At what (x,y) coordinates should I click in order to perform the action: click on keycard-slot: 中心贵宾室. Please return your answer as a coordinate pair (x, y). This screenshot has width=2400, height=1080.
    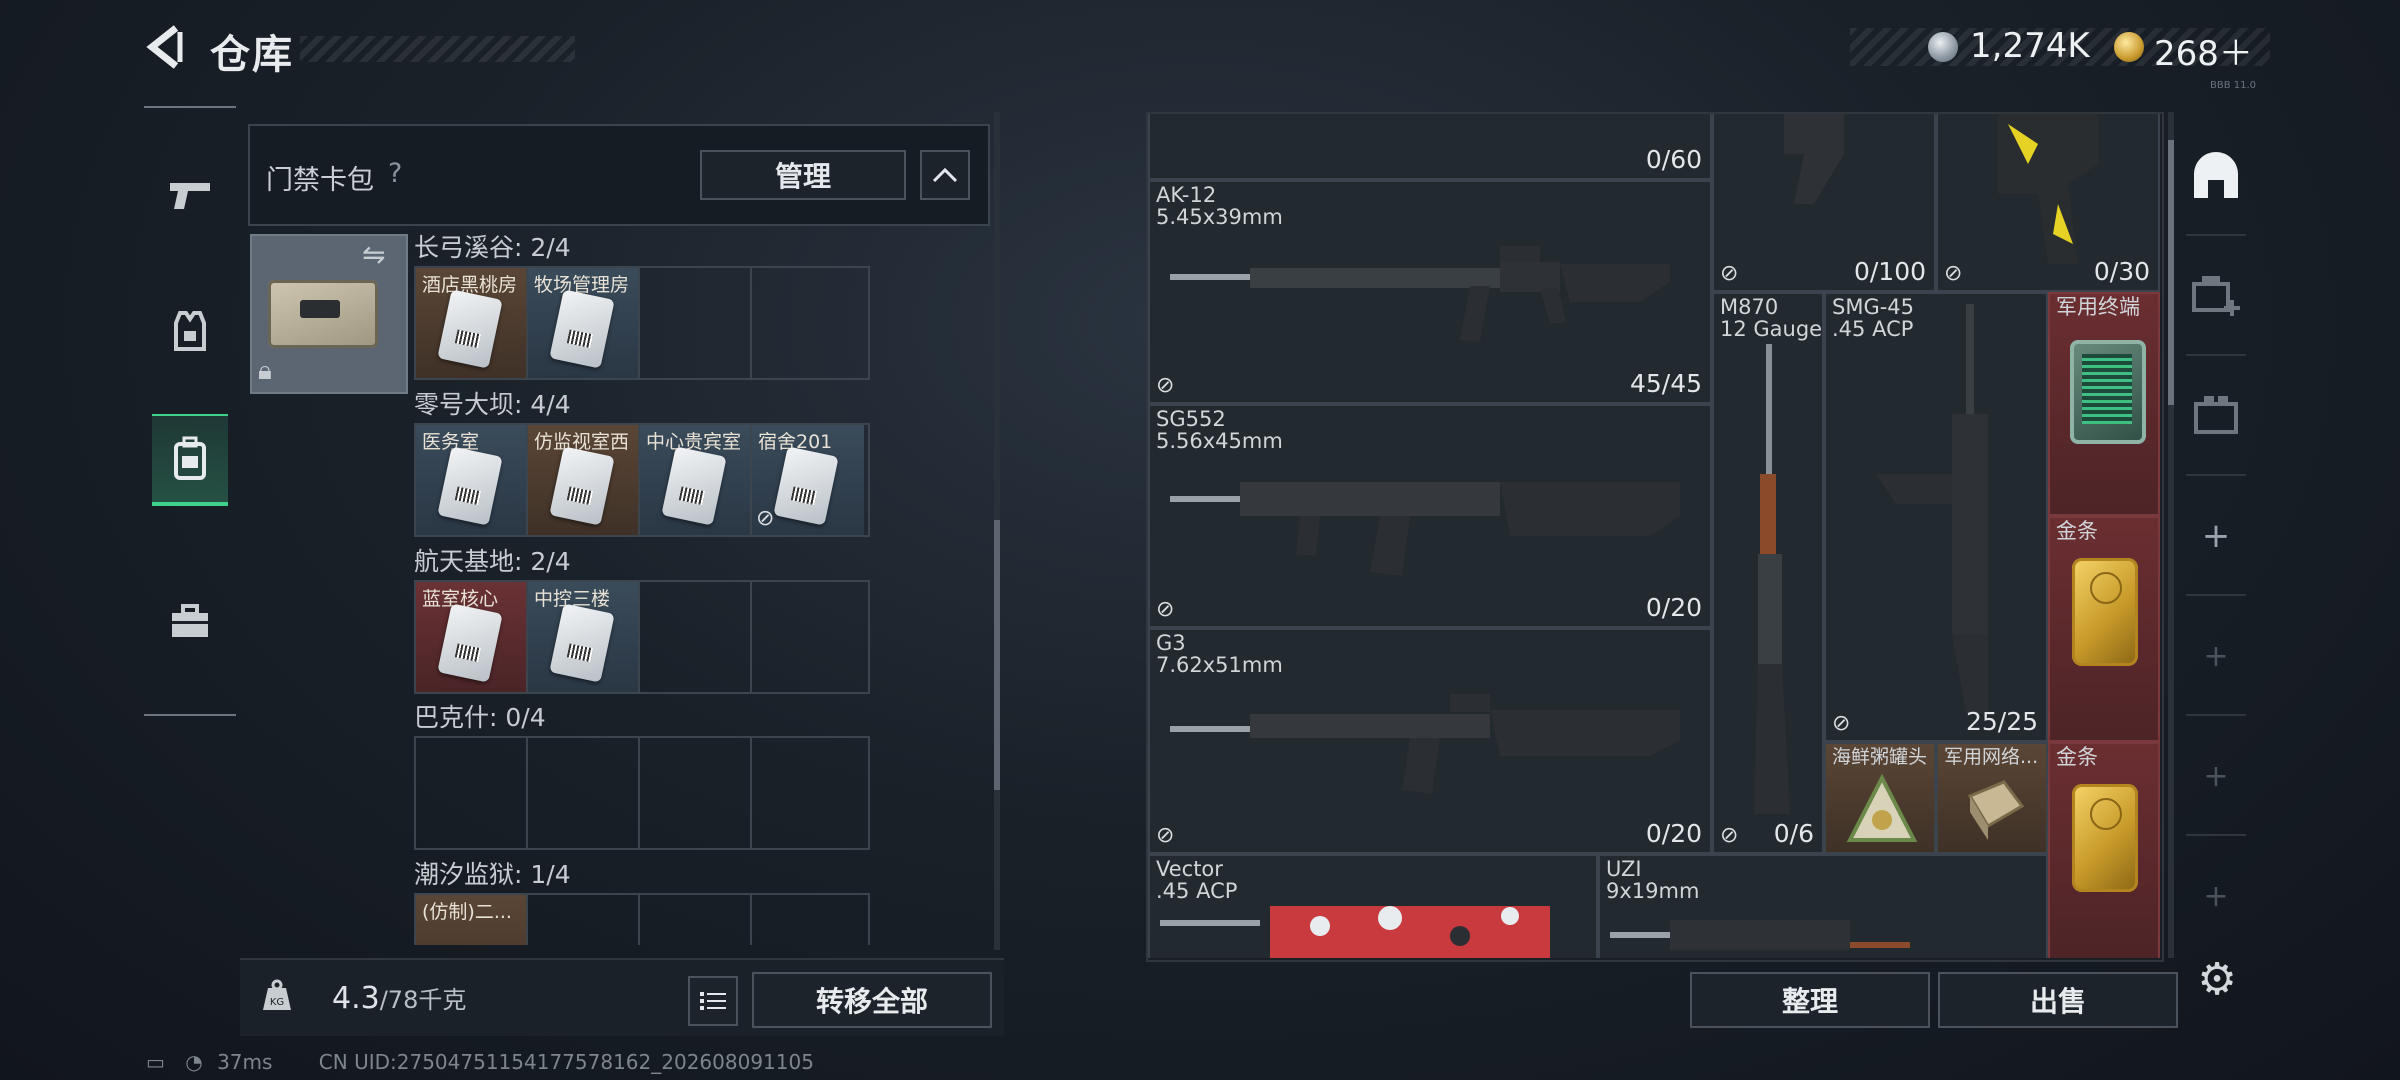
    Looking at the image, I should click on (696, 480).